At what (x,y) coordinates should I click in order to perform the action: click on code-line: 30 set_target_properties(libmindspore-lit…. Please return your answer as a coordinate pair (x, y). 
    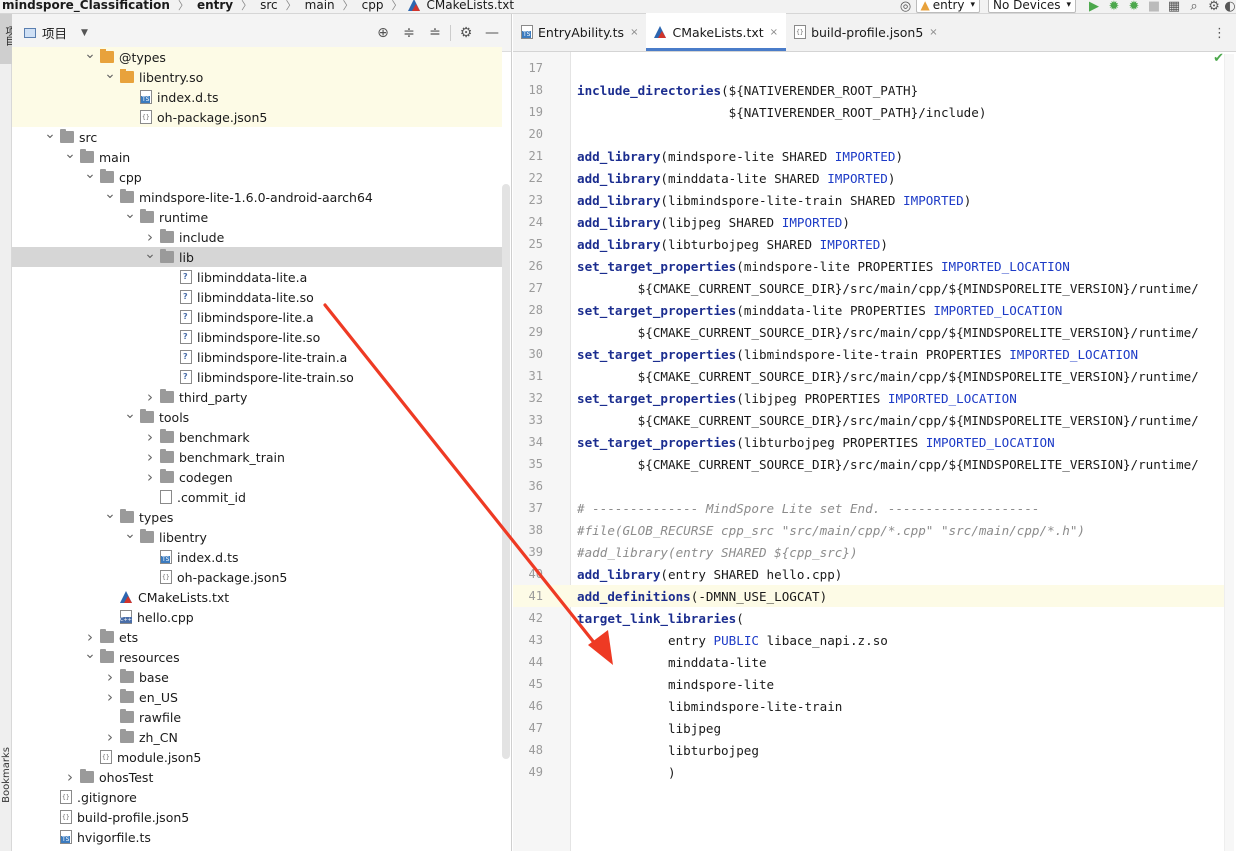
    Looking at the image, I should click on (873, 354).